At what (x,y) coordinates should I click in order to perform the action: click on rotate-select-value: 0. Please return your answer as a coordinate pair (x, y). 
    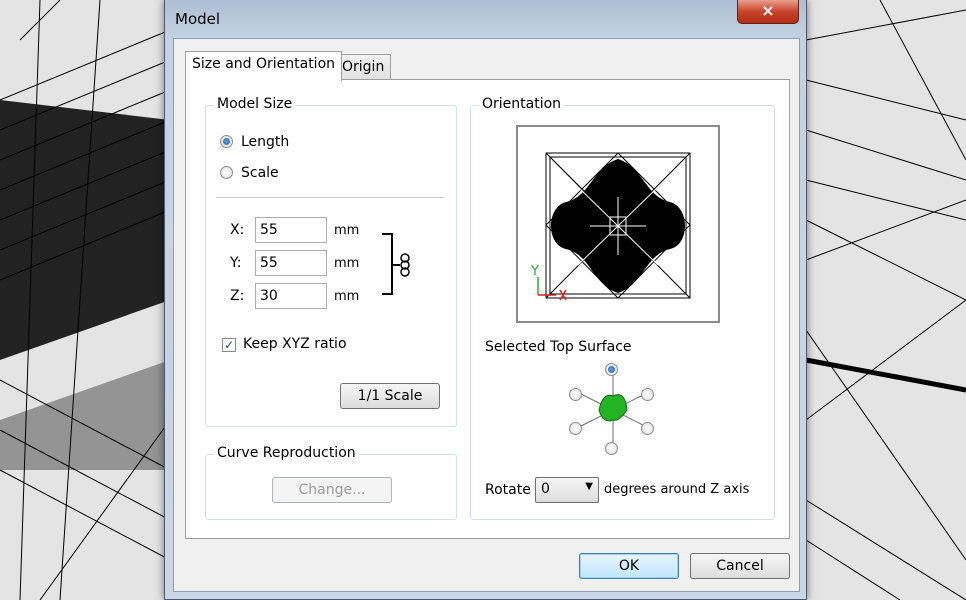
    Looking at the image, I should click on (545, 489).